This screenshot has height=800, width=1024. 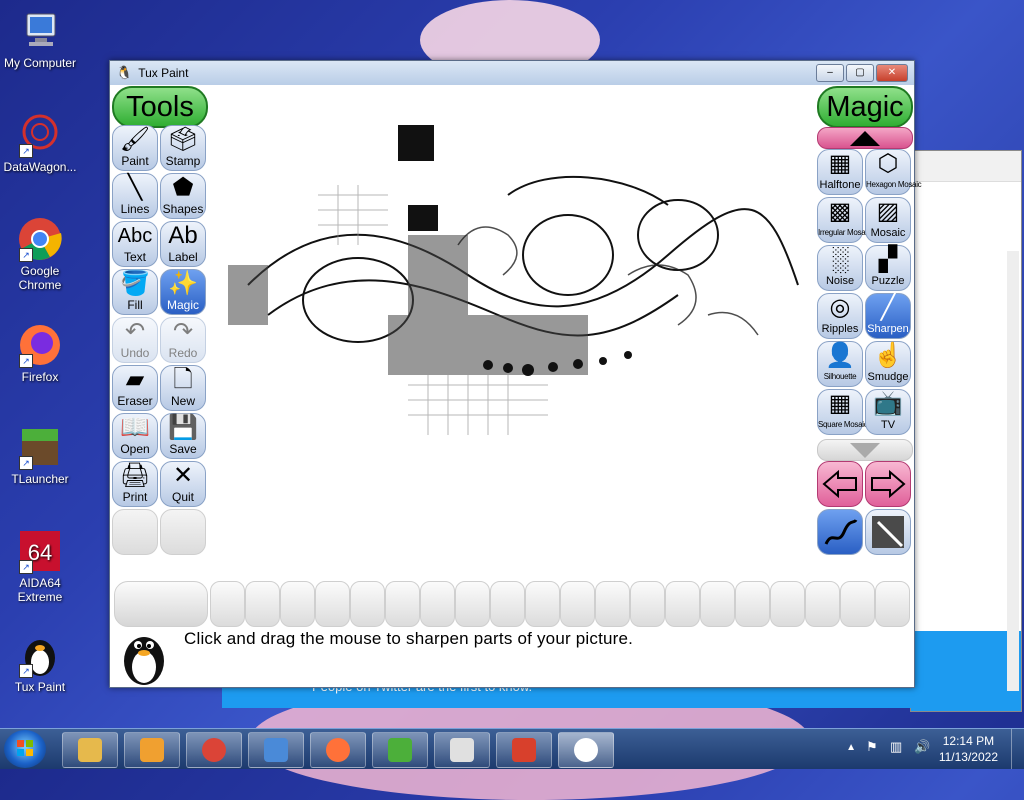 What do you see at coordinates (968, 749) in the screenshot?
I see `system-clock: 12:14 PM 11/13/2022` at bounding box center [968, 749].